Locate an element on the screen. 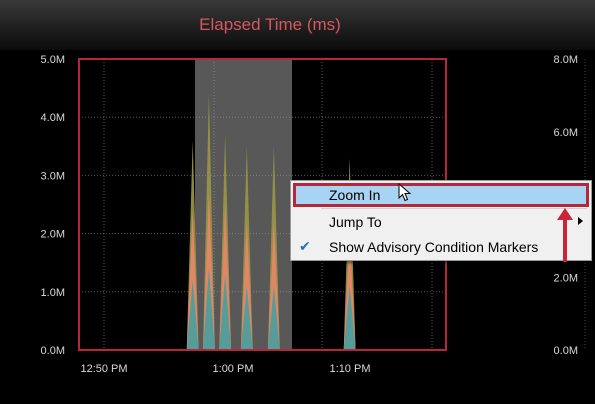 This screenshot has height=404, width=595. menu-item-label: Zoom In is located at coordinates (355, 195).